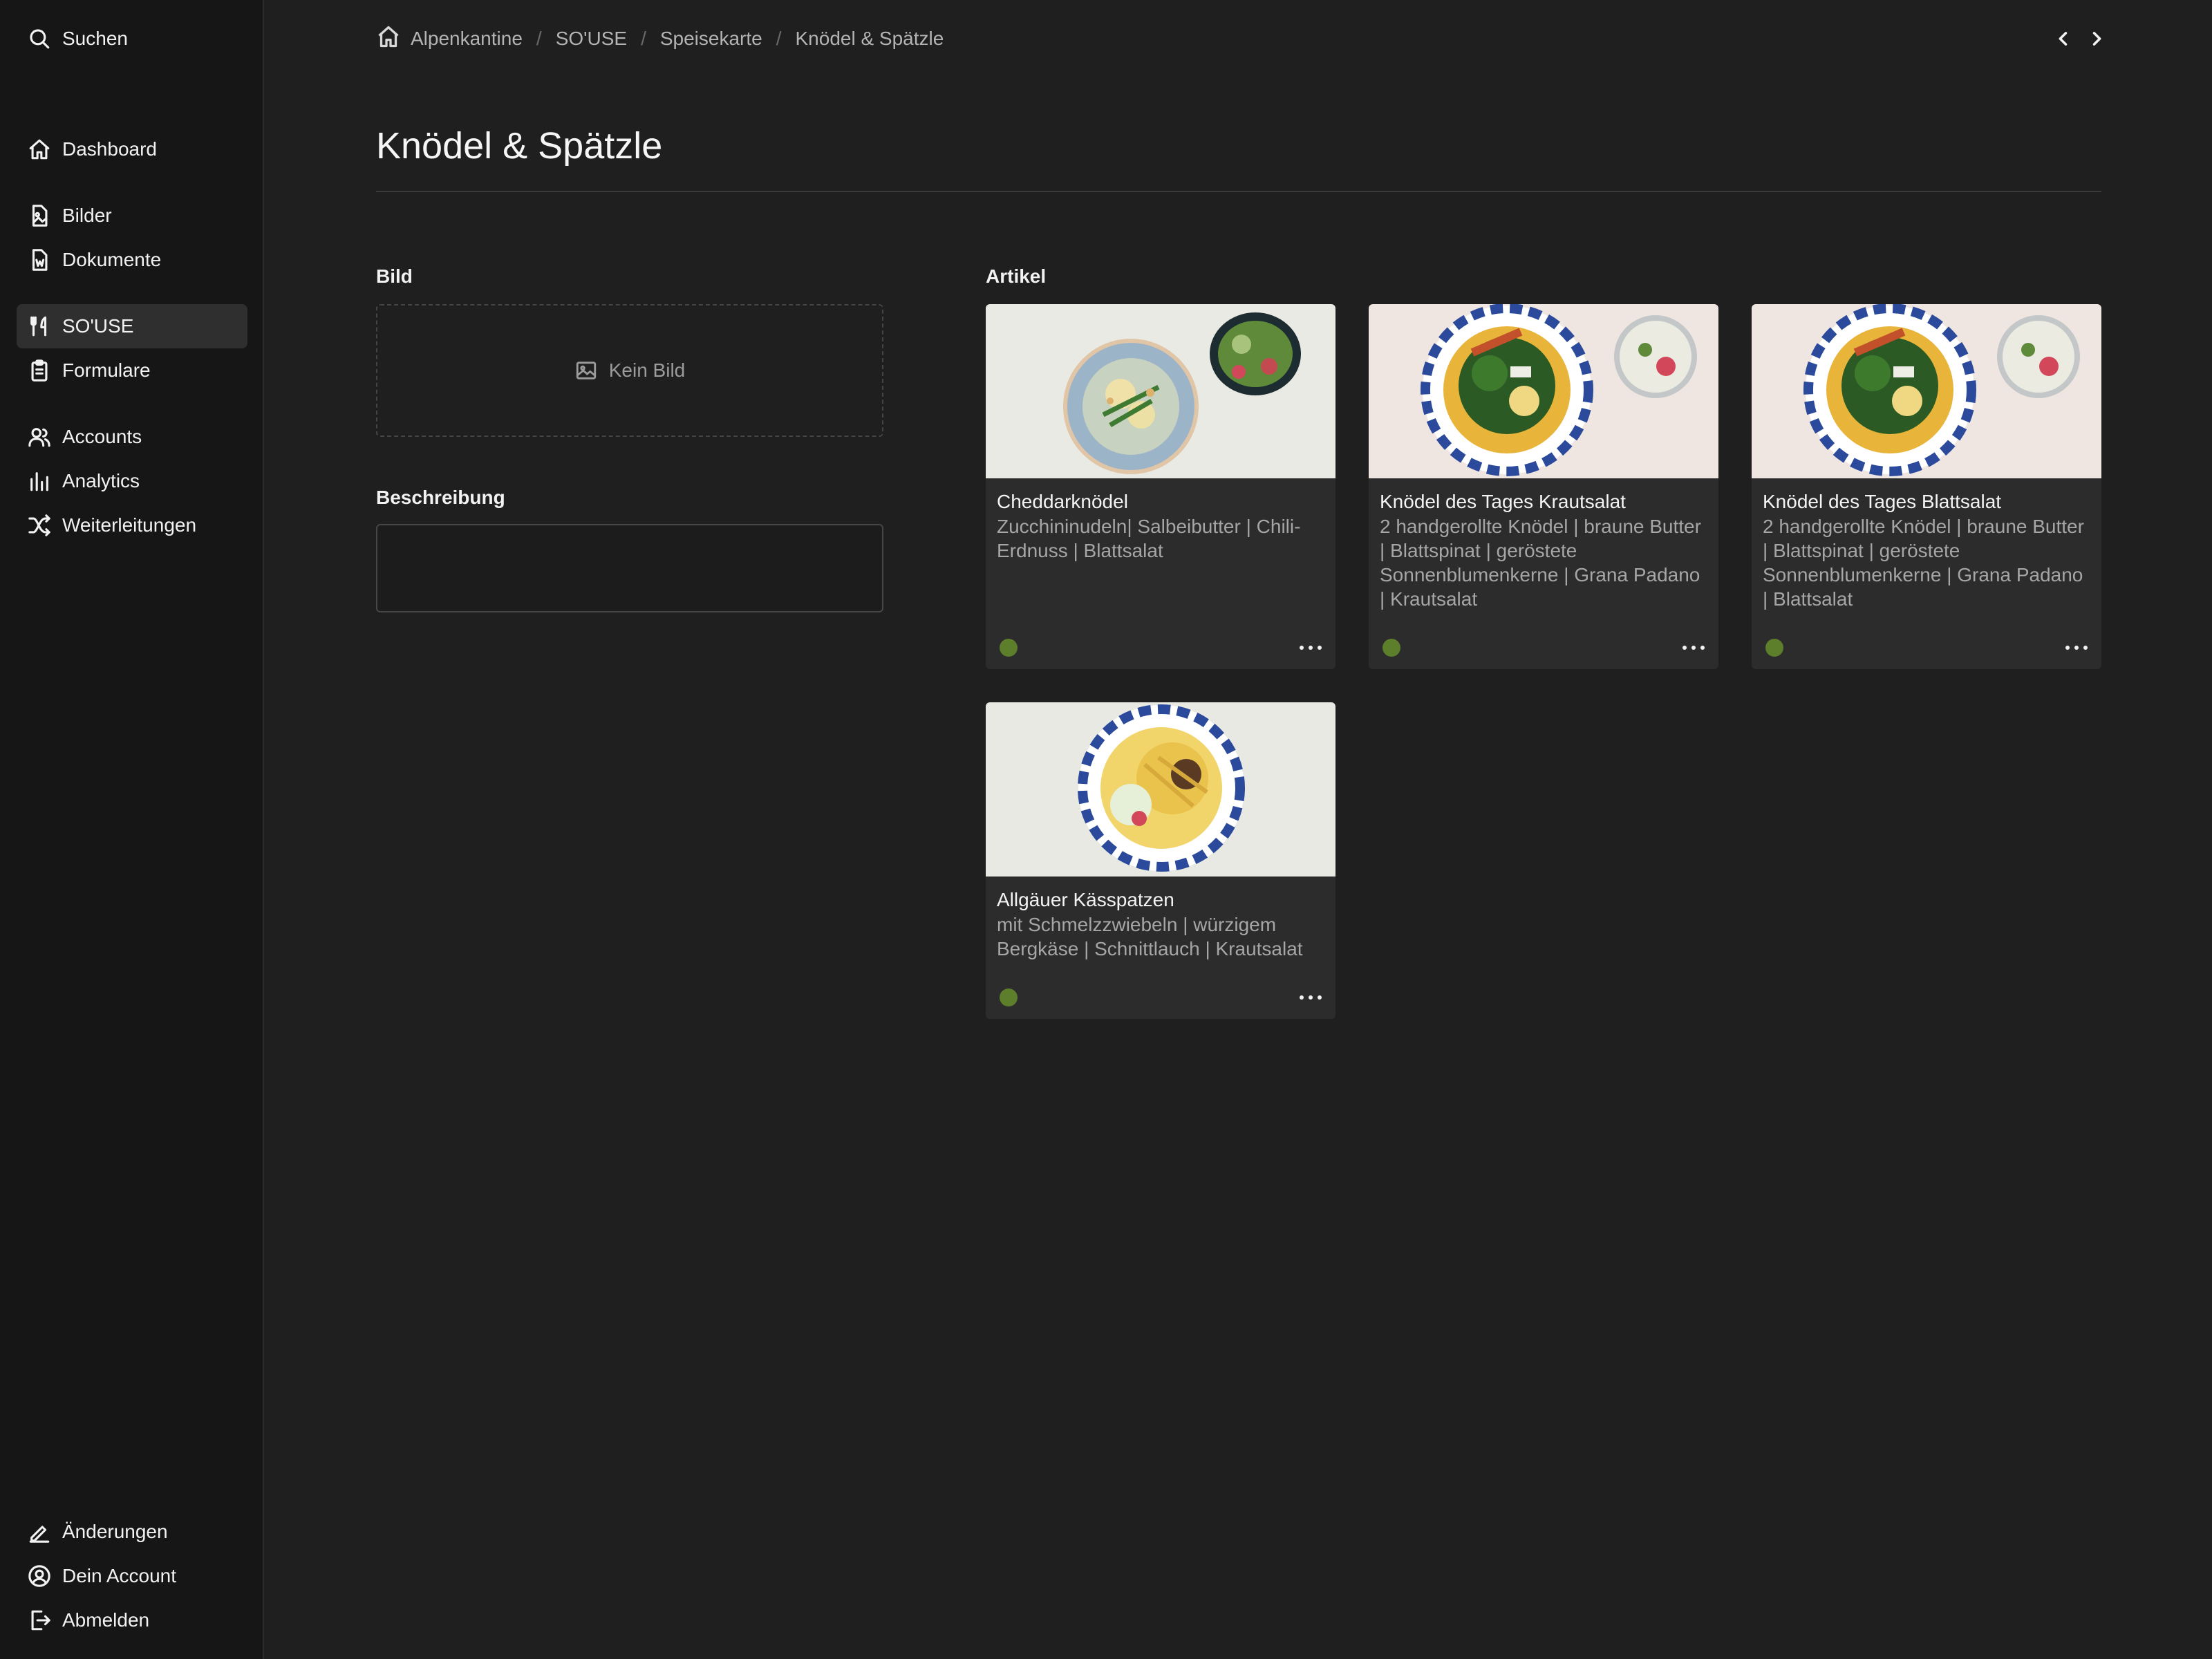  I want to click on search-button: Suchen, so click(132, 39).